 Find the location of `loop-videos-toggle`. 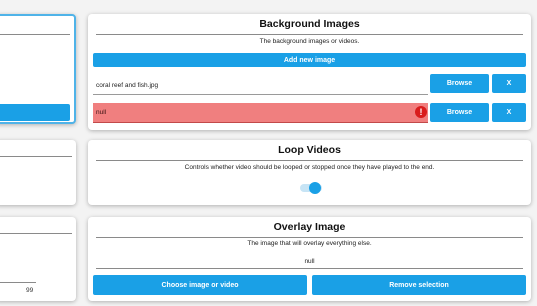

loop-videos-toggle is located at coordinates (311, 188).